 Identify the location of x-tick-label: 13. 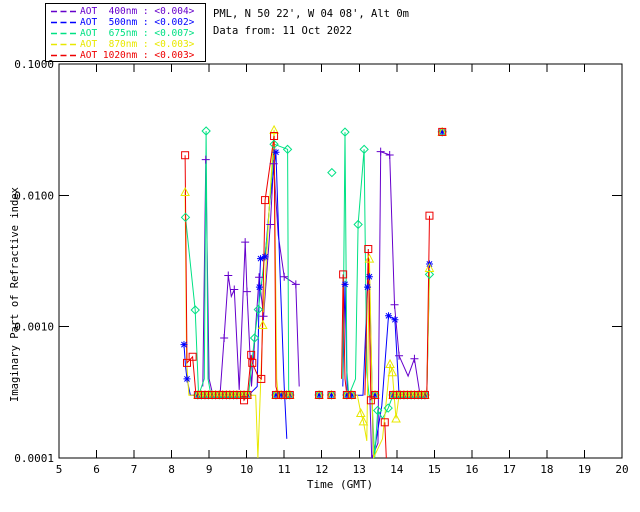
(359, 469).